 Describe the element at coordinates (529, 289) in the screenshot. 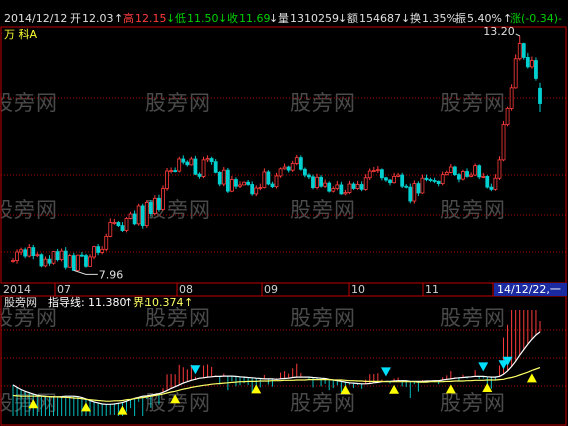

I see `current-date: 14/12/22,一` at that location.